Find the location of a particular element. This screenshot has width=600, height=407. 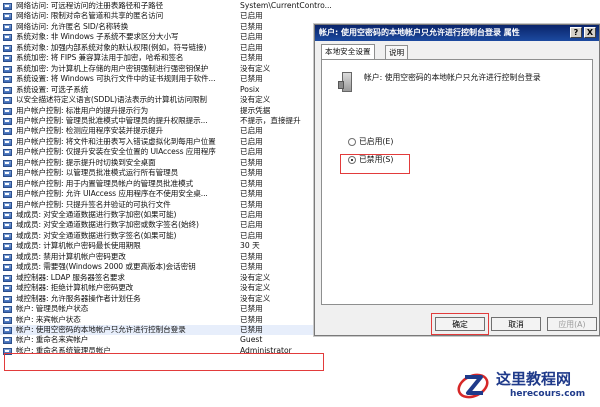

policy-name: 用户帐户控制: 以管理员批准模式运行所有管理员 is located at coordinates (97, 173).